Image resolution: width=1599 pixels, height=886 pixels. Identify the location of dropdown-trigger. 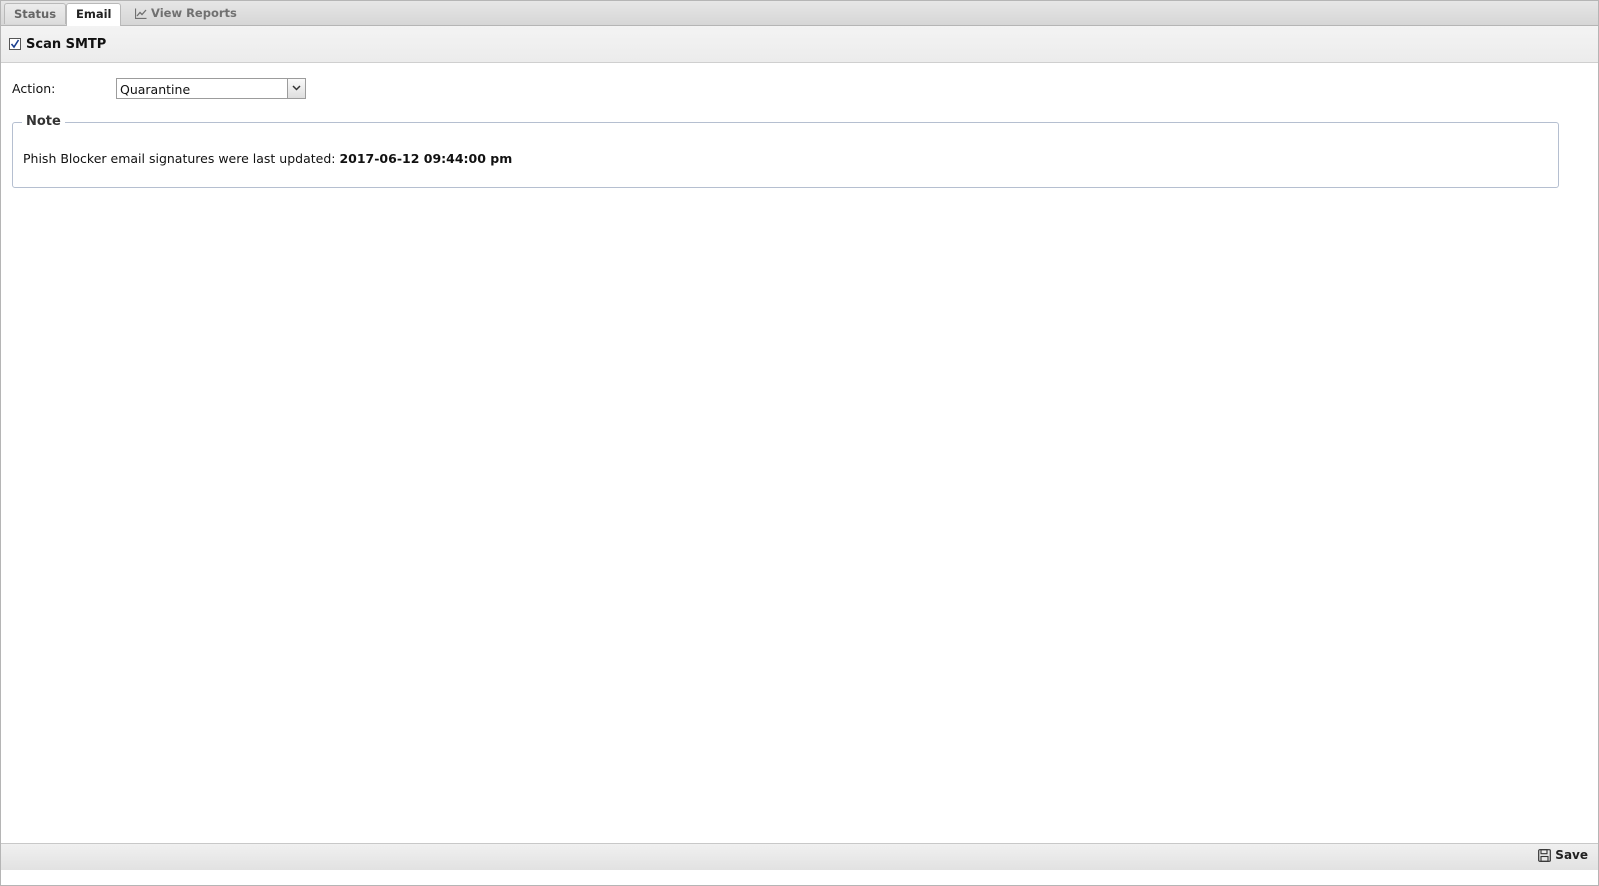
(296, 88).